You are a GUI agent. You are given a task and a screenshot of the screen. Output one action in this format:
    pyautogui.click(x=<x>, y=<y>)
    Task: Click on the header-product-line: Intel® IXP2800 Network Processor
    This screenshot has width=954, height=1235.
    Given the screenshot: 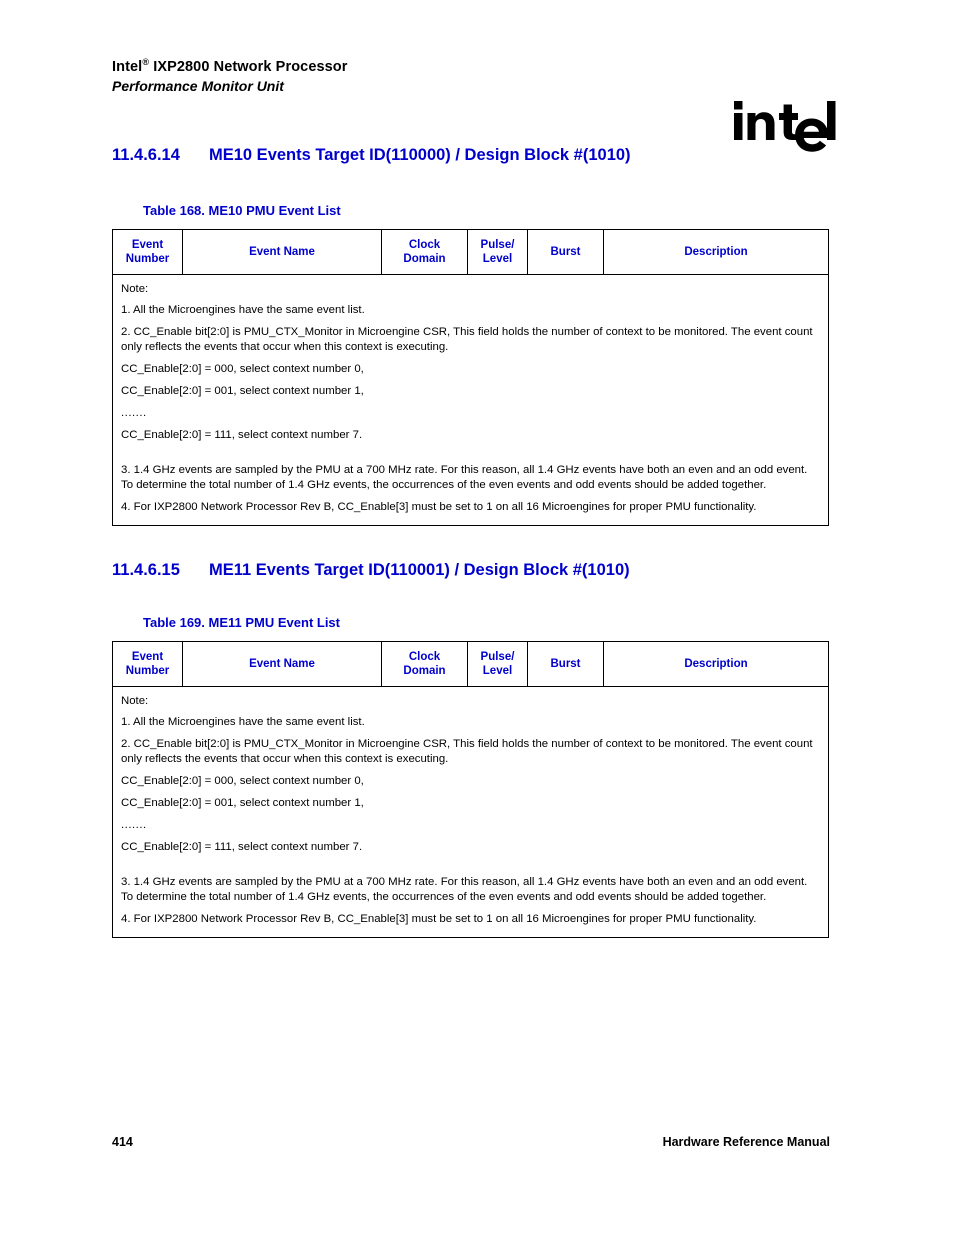 What is the action you would take?
    pyautogui.click(x=230, y=67)
    